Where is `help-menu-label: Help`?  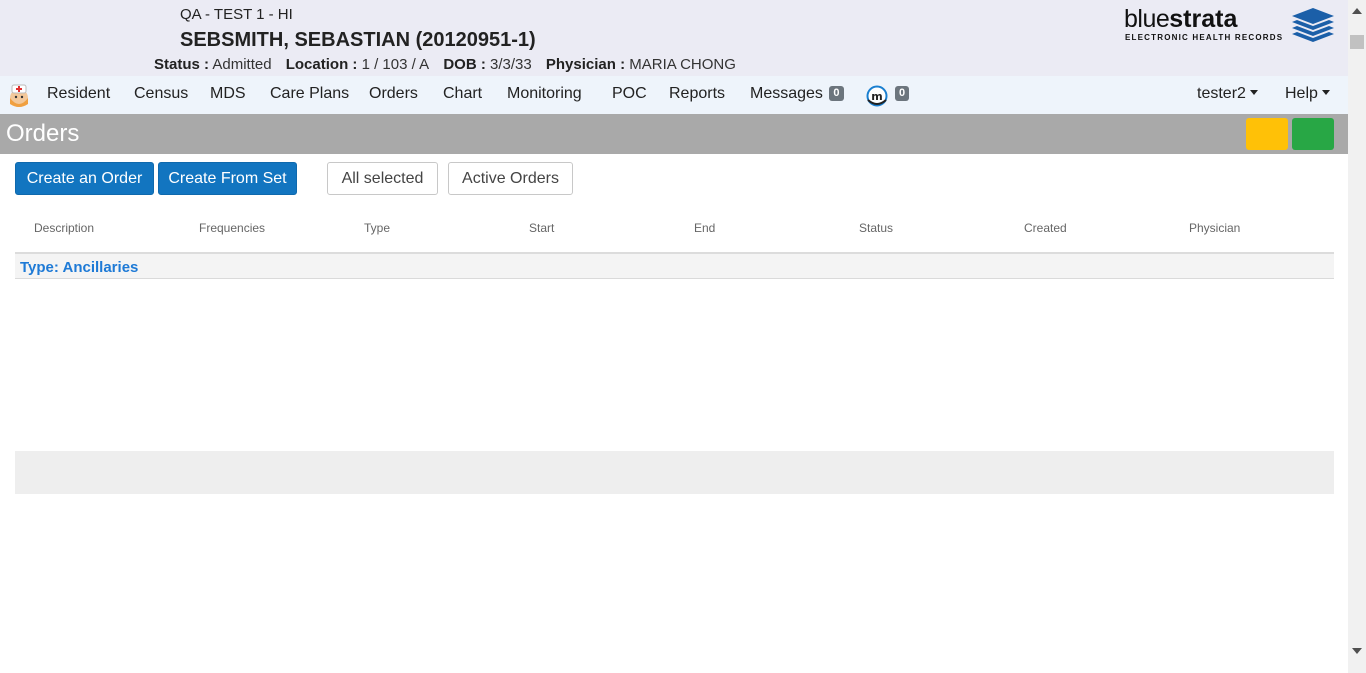
help-menu-label: Help is located at coordinates (1301, 93).